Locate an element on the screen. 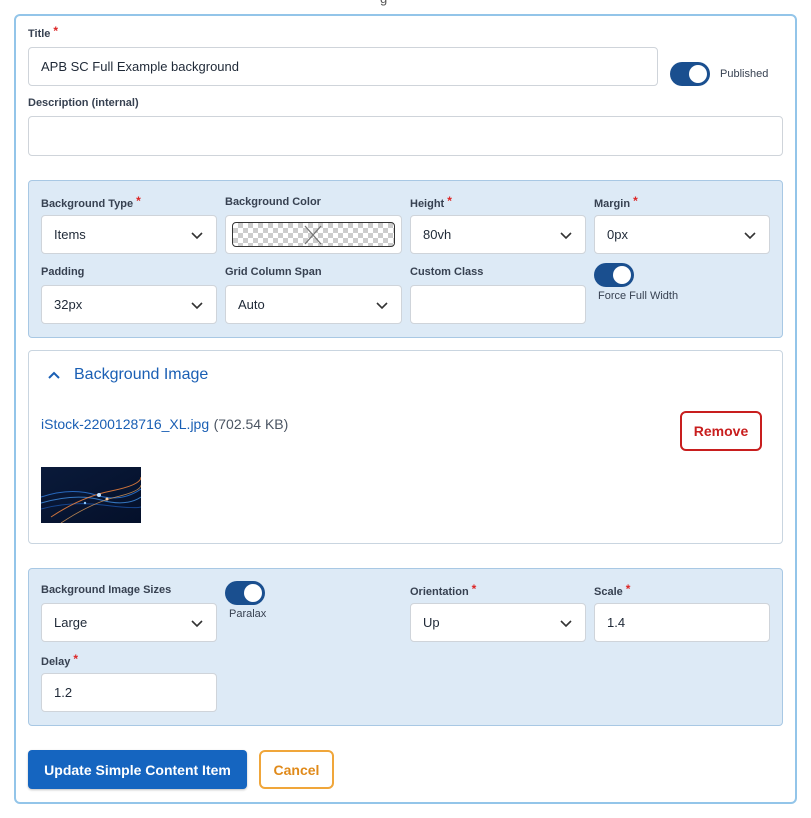 The width and height of the screenshot is (811, 818). margin-label: Margin * is located at coordinates (616, 202).